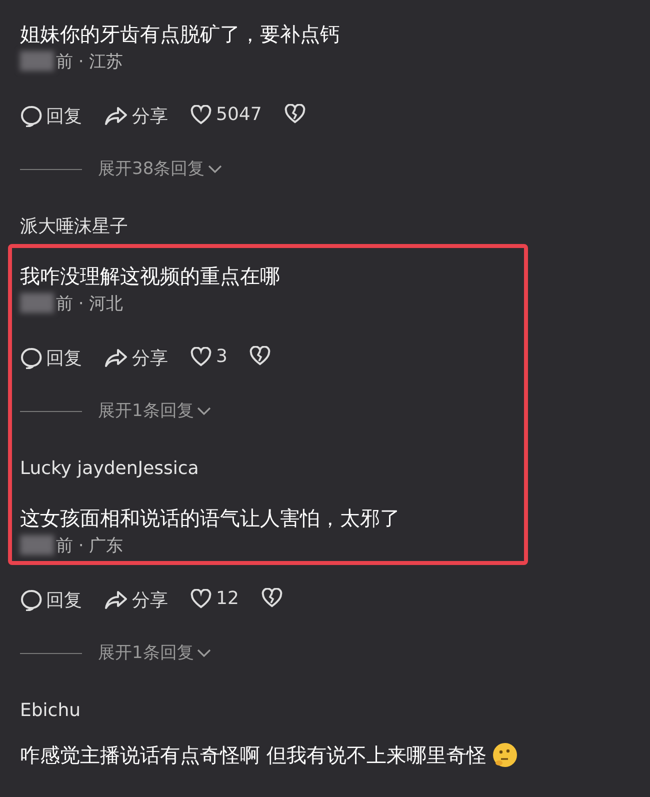 The width and height of the screenshot is (650, 797). What do you see at coordinates (50, 710) in the screenshot?
I see `username: Ebichu` at bounding box center [50, 710].